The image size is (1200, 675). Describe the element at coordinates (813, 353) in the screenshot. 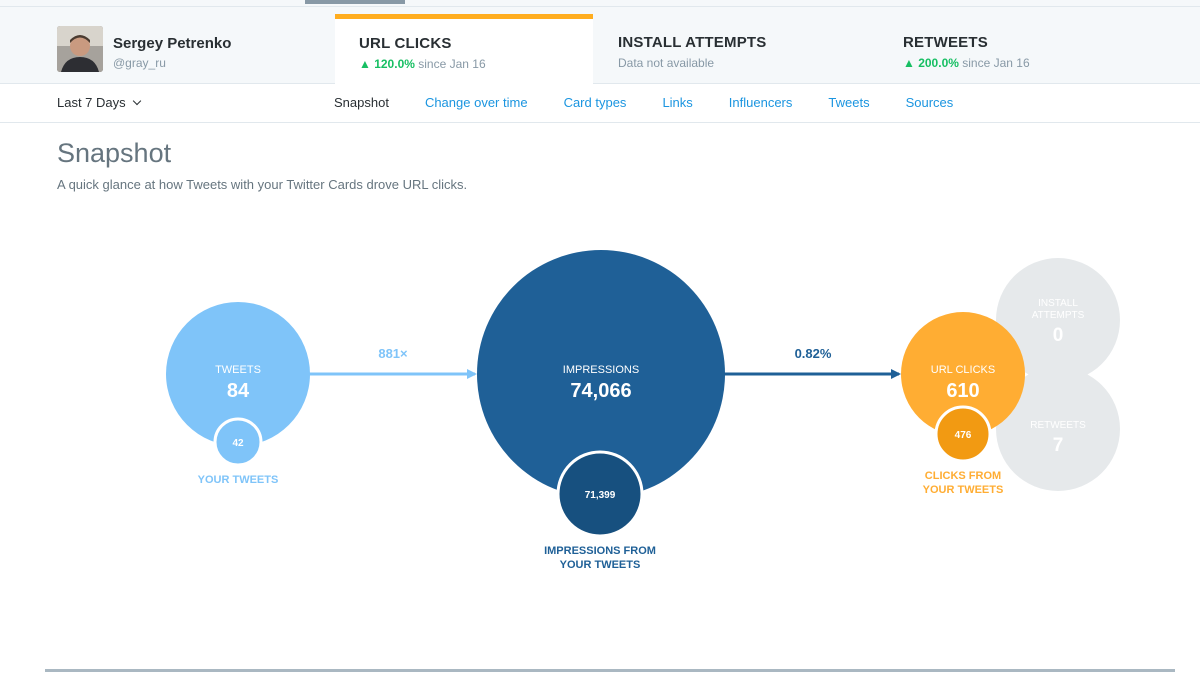

I see `impressions-clicks-ratio: 0.82%` at that location.